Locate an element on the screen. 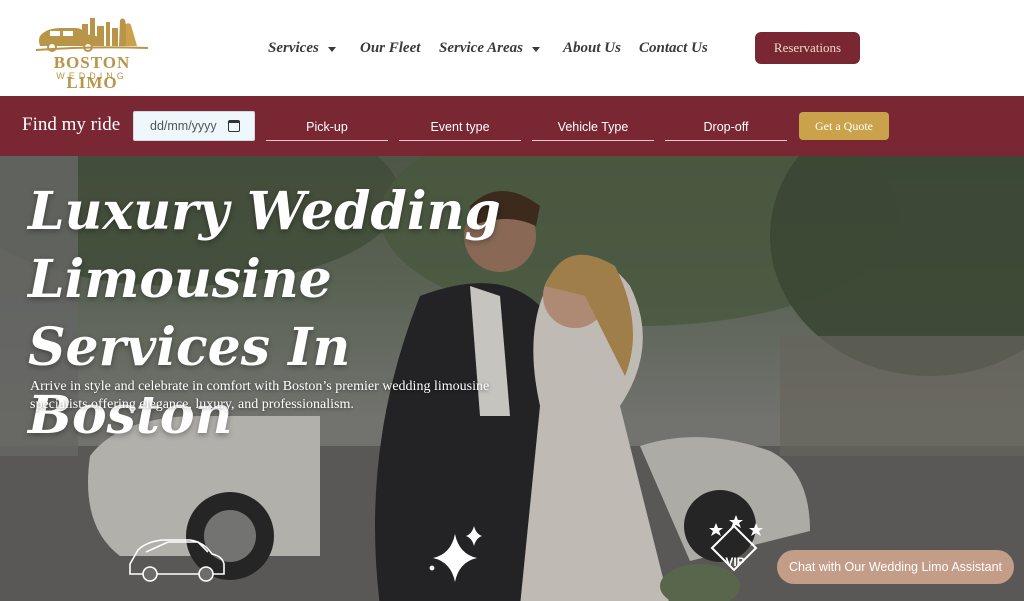  event-type-field: Event type is located at coordinates (460, 127).